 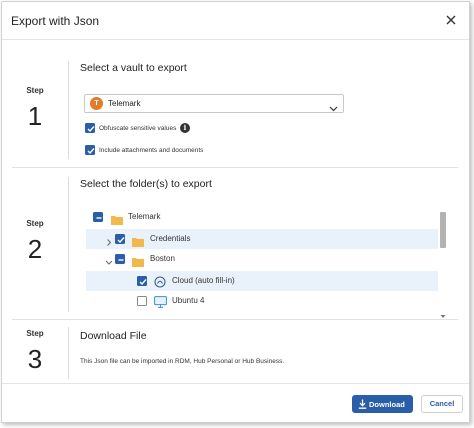 What do you see at coordinates (90, 128) in the screenshot?
I see `obfuscate-checkbox` at bounding box center [90, 128].